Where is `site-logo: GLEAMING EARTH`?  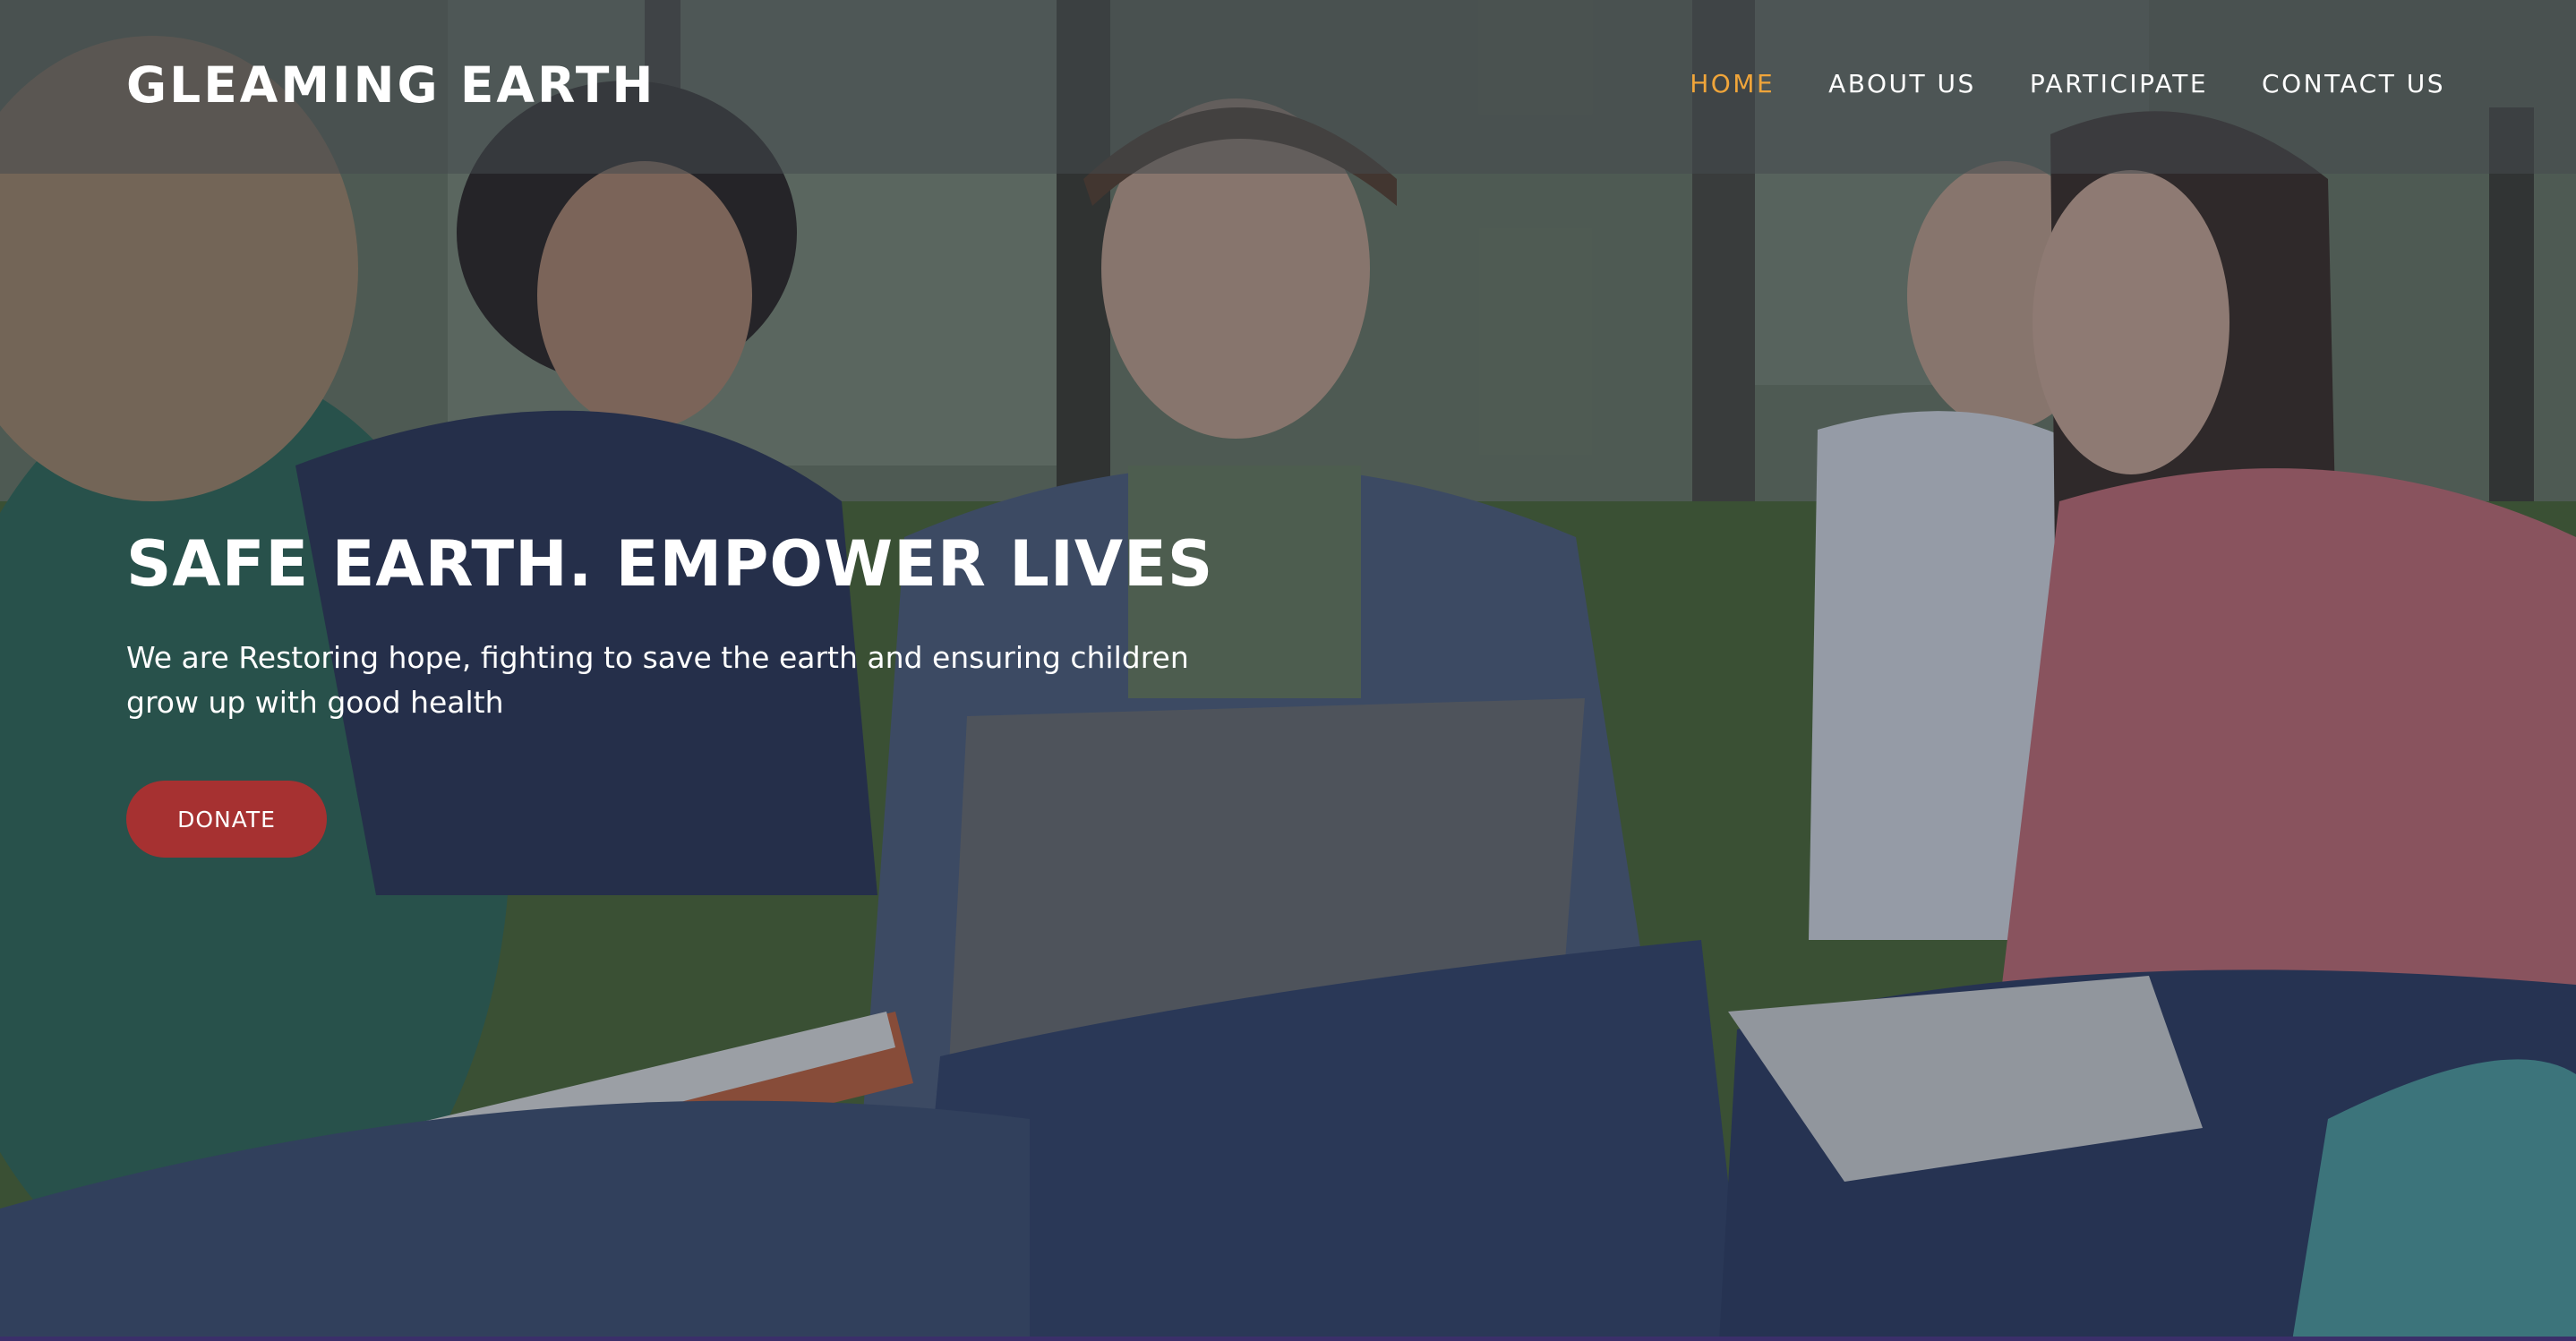 site-logo: GLEAMING EARTH is located at coordinates (390, 85).